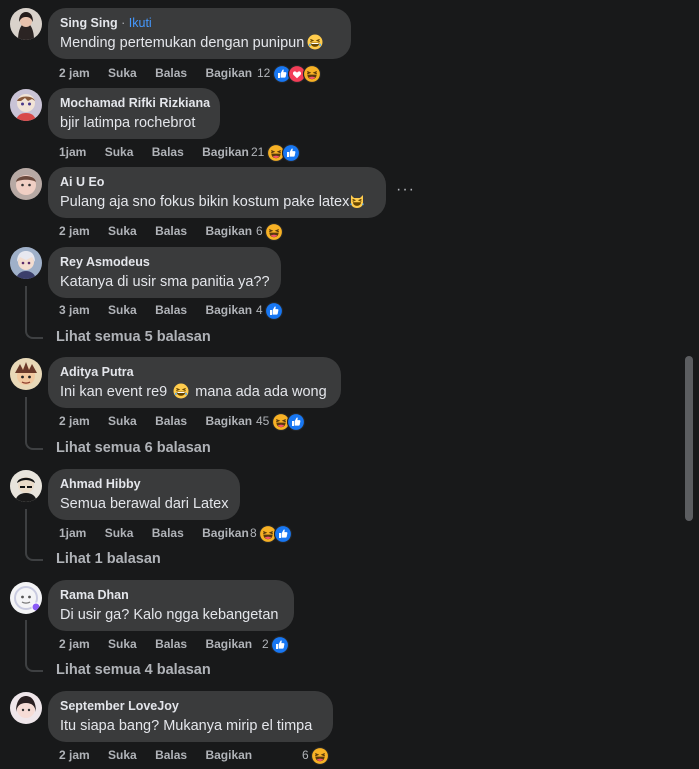  Describe the element at coordinates (259, 310) in the screenshot. I see `reaction-count: 4` at that location.